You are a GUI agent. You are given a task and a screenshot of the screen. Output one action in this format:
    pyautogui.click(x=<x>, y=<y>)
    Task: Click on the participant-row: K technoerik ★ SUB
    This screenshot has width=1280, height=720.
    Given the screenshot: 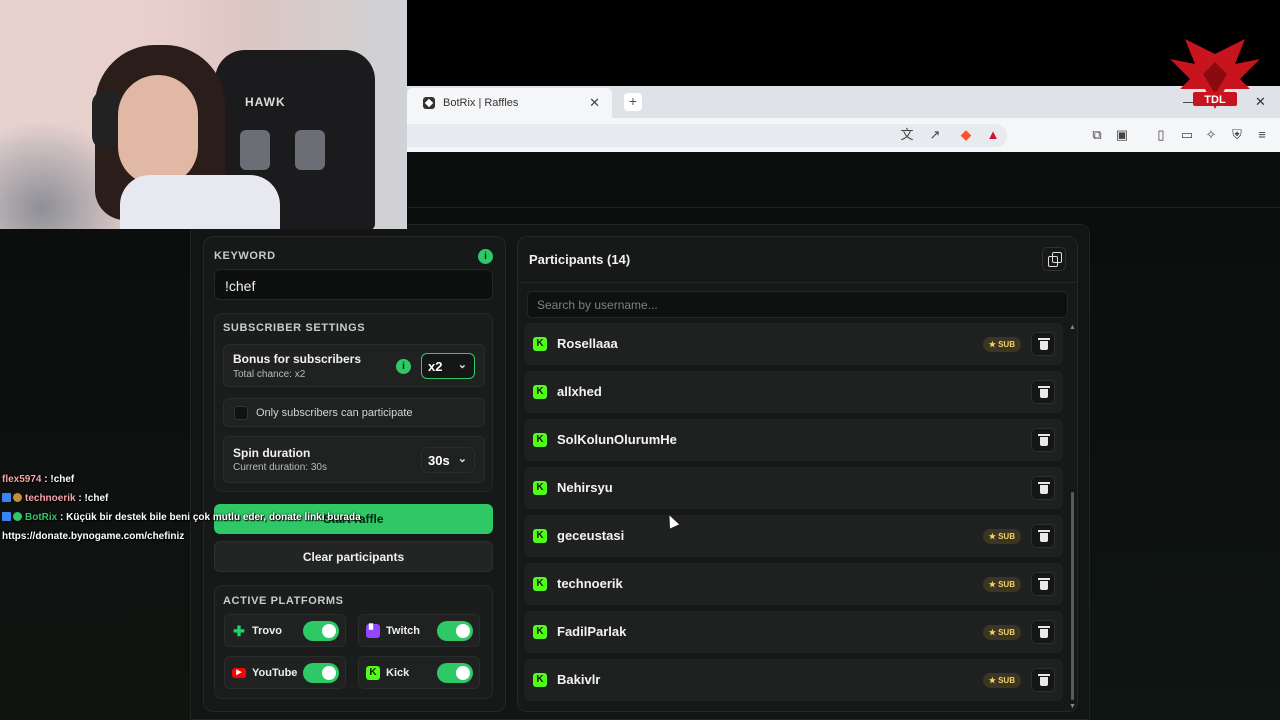 What is the action you would take?
    pyautogui.click(x=793, y=584)
    